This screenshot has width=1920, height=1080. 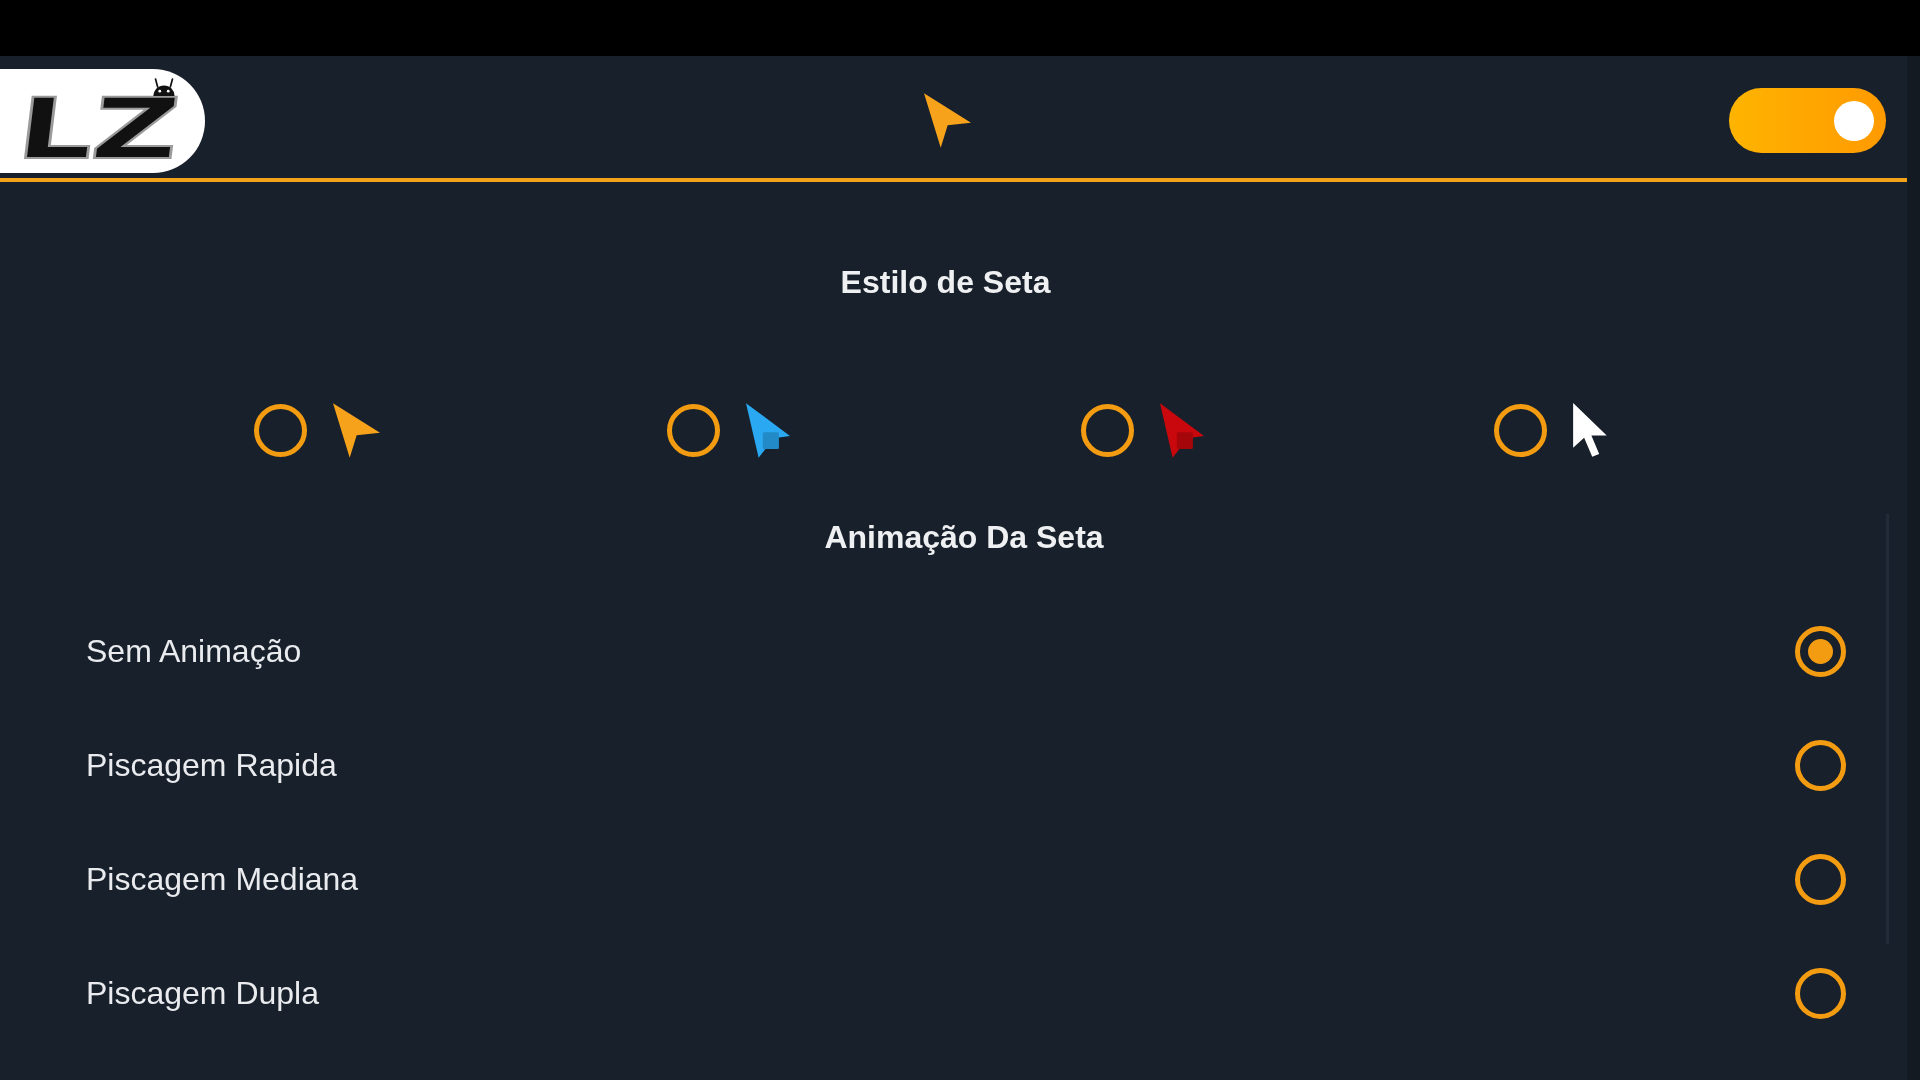 I want to click on arrow-icon, so click(x=947, y=120).